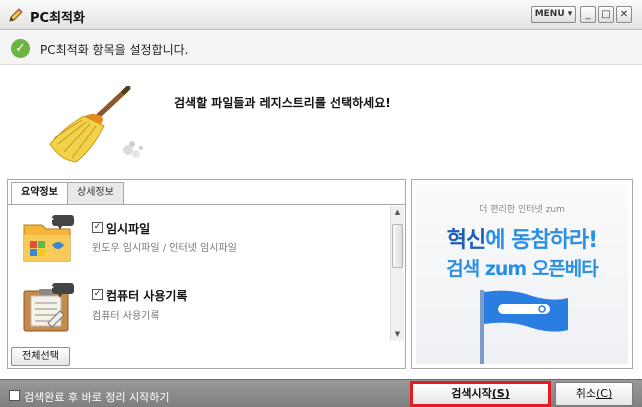 This screenshot has width=642, height=407. What do you see at coordinates (114, 50) in the screenshot?
I see `status-text: PC최적화 항목을 설정합니다.` at bounding box center [114, 50].